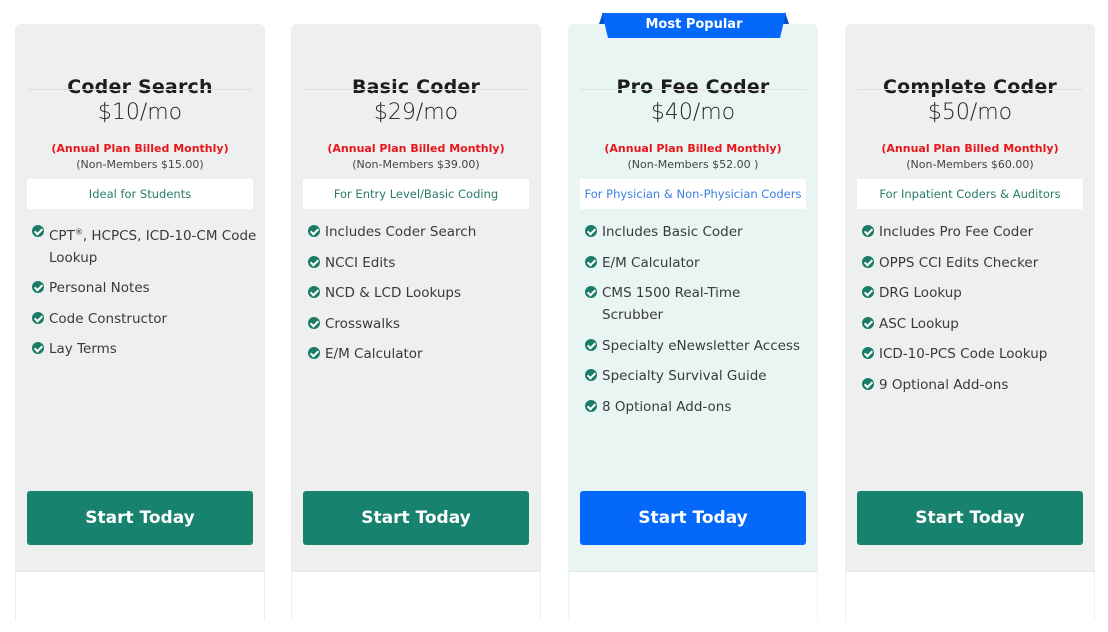 The width and height of the screenshot is (1108, 632). I want to click on feature-text: NCCI Edits, so click(360, 262).